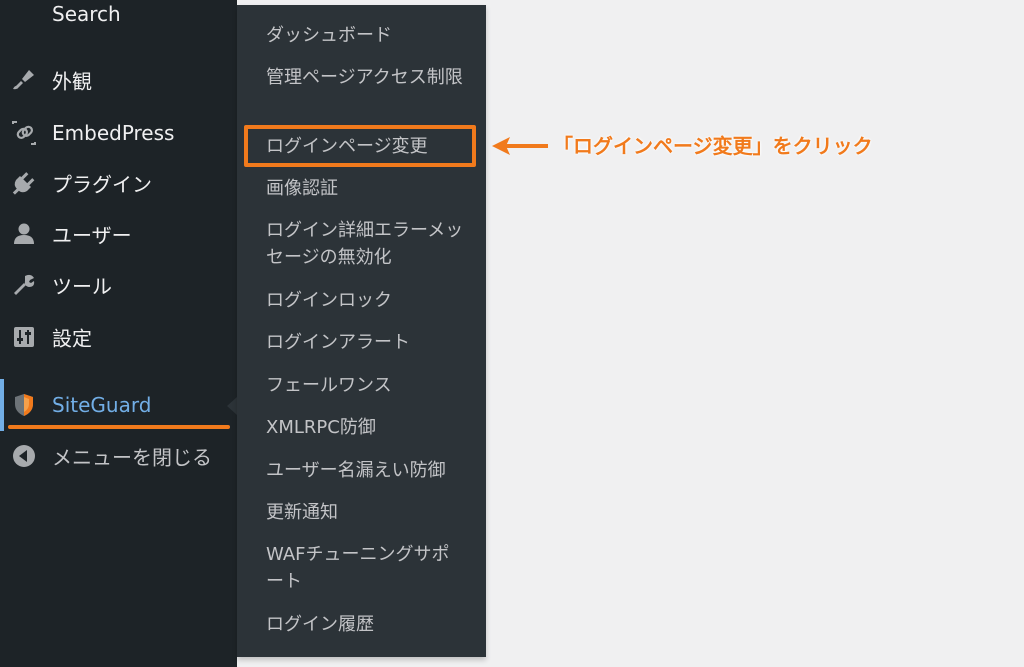 This screenshot has width=1024, height=667. I want to click on sidebar-item-plugins: プラグイン, so click(118, 183).